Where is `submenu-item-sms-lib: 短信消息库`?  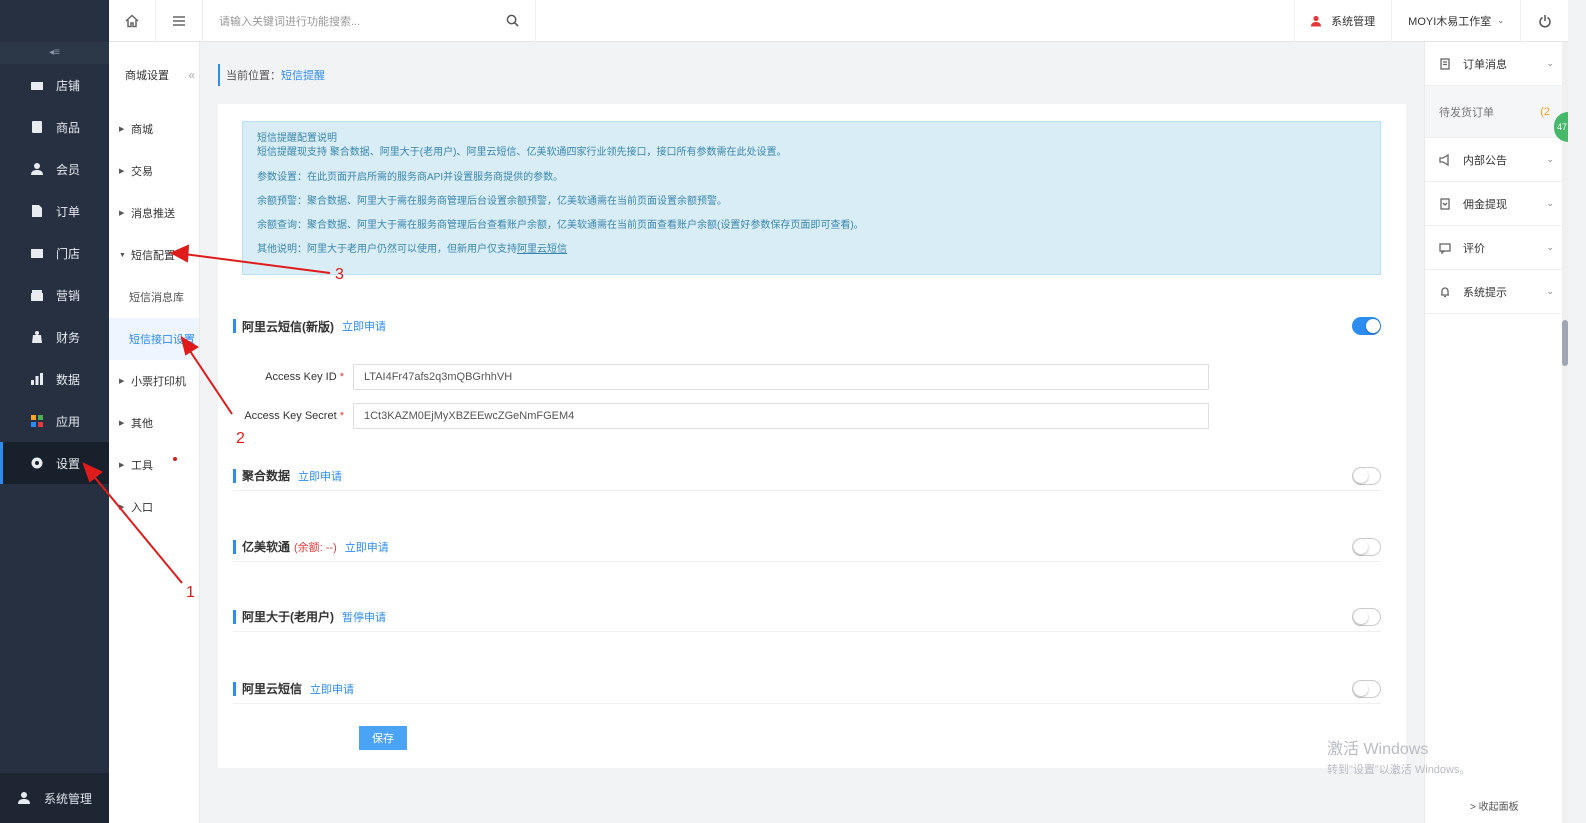
submenu-item-sms-lib: 短信消息库 is located at coordinates (154, 297).